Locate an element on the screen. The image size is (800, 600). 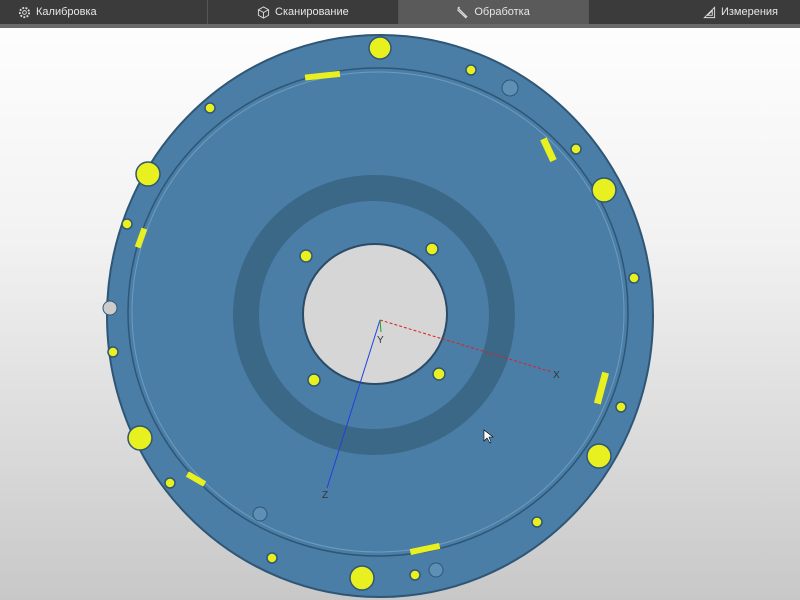
tab-calibration: Калибровка is located at coordinates (104, 12).